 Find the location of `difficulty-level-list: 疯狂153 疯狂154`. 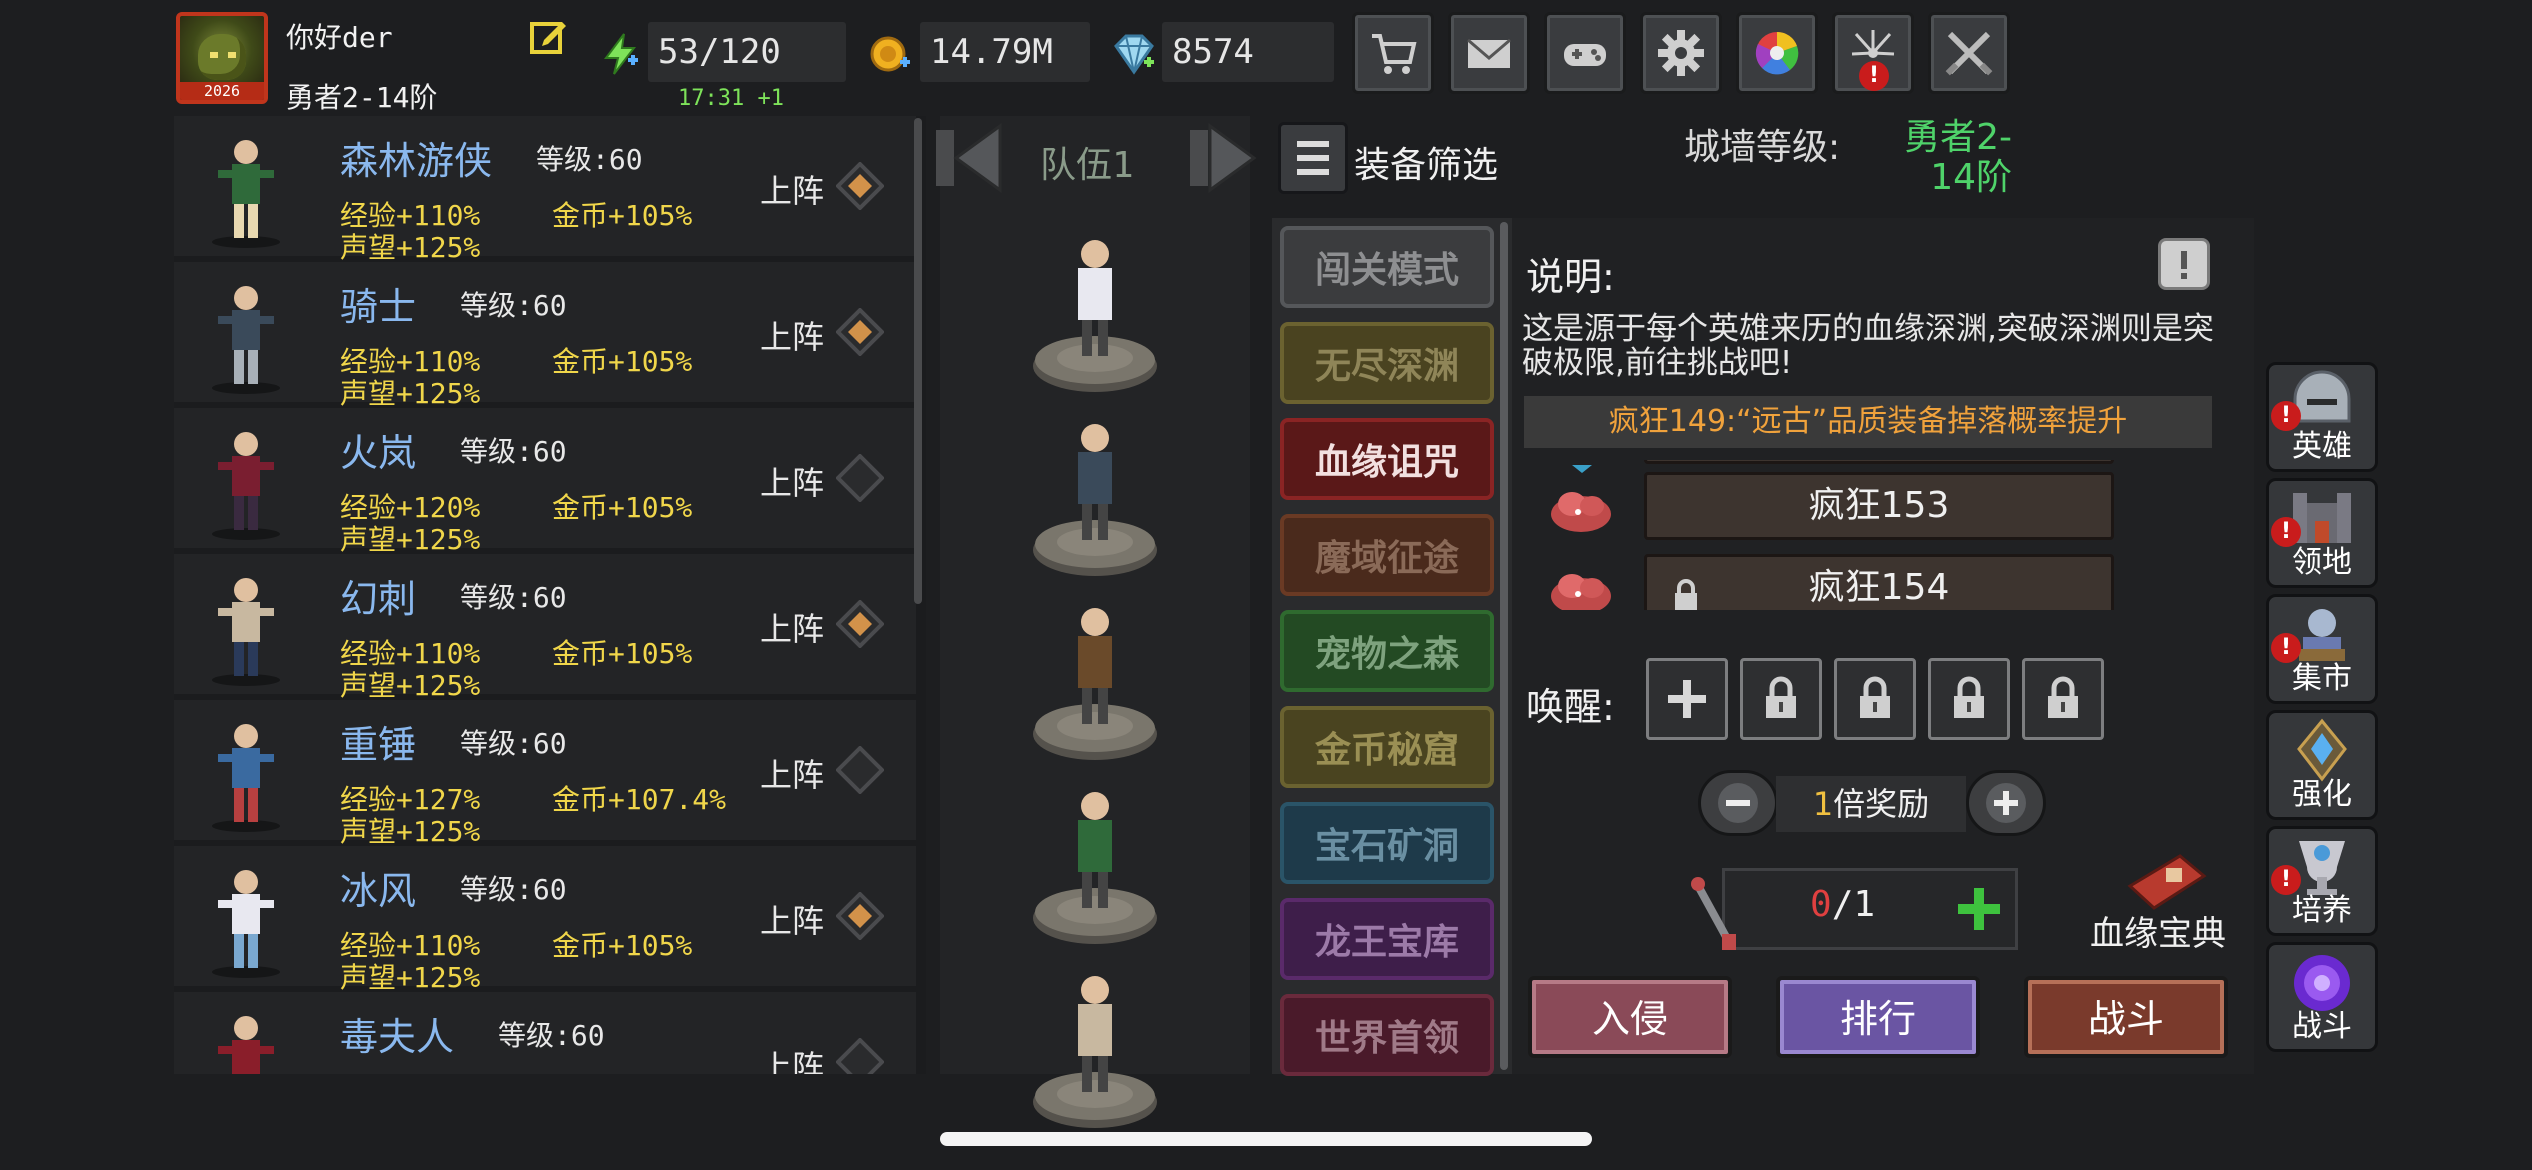

difficulty-level-list: 疯狂153 疯狂154 is located at coordinates (1876, 535).